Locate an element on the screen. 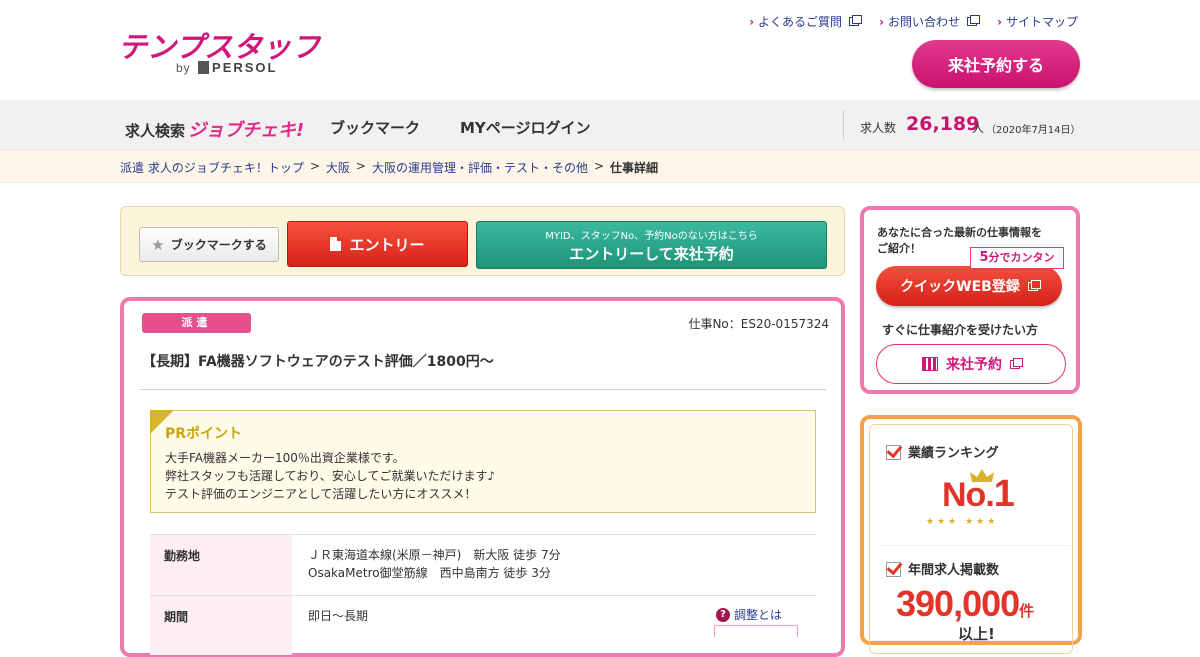 Image resolution: width=1200 pixels, height=657 pixels. quick-web-register-button: クイックWEB登録 is located at coordinates (969, 286).